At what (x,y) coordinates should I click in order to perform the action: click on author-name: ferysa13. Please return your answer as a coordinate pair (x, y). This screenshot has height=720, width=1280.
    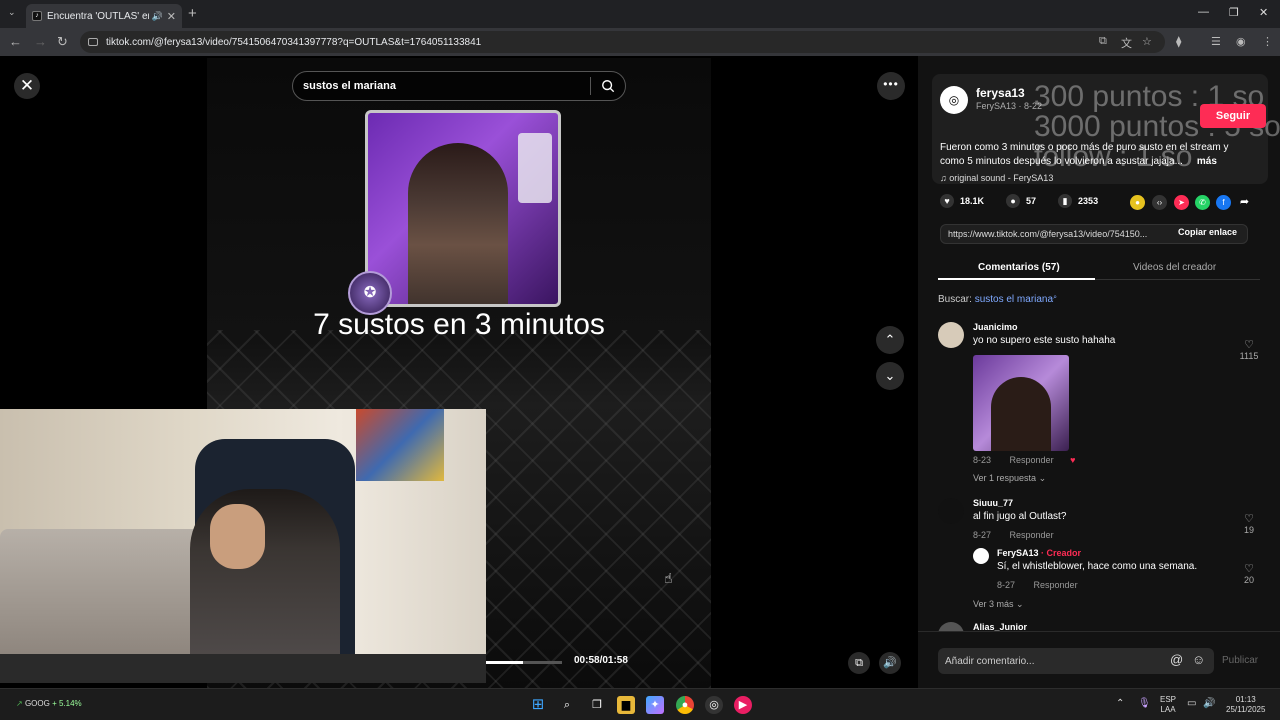
    Looking at the image, I should click on (1000, 93).